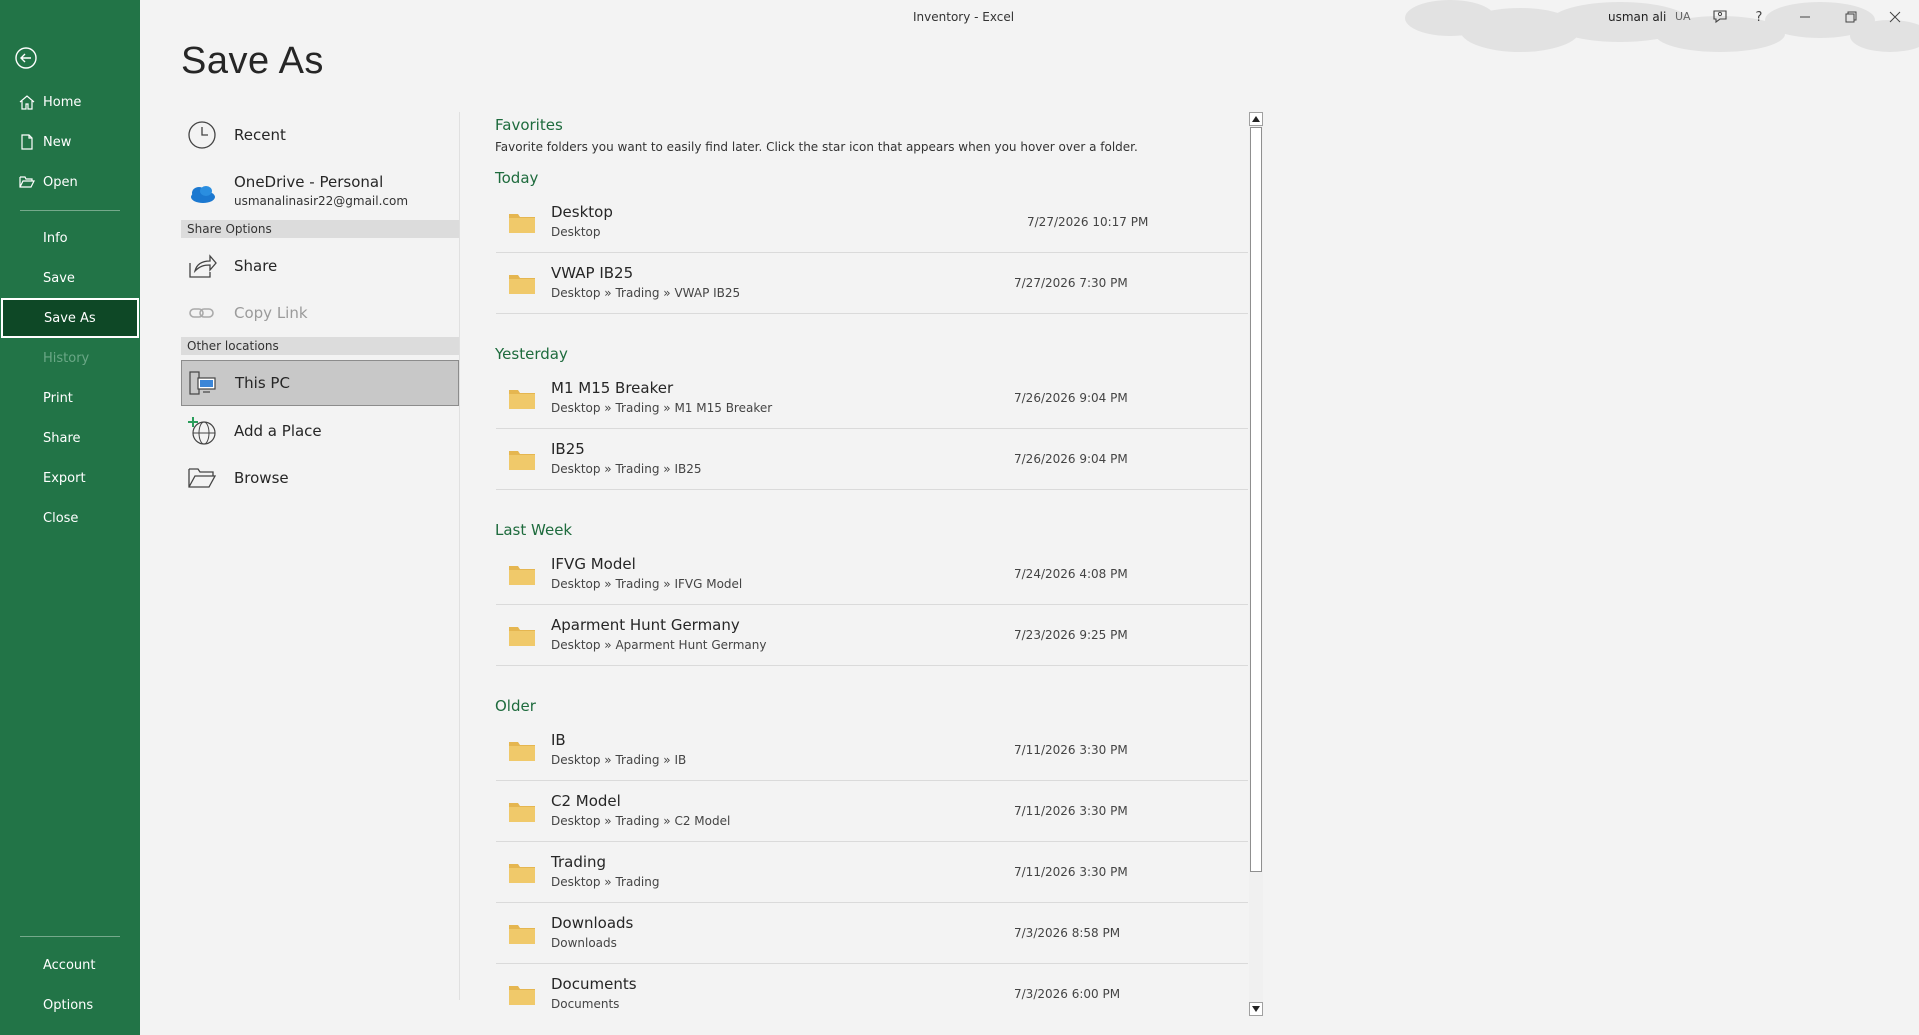 This screenshot has height=1035, width=1919. I want to click on folder-row: Documents Documents 7/3/2026 6:00 PM, so click(872, 988).